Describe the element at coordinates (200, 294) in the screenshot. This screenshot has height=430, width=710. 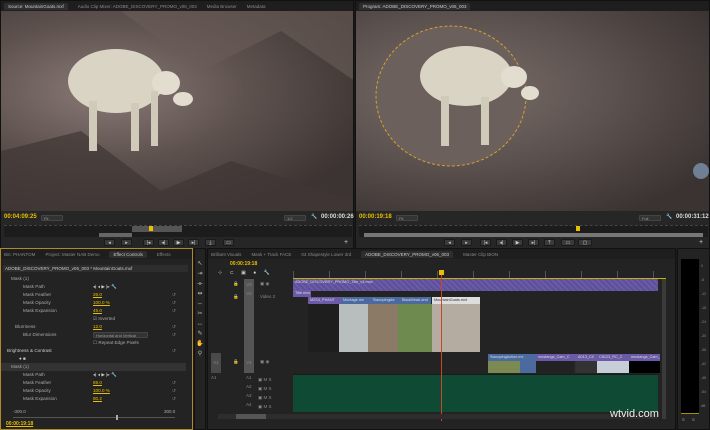
I see `rolling-edit-tool-icon: ⇹` at that location.